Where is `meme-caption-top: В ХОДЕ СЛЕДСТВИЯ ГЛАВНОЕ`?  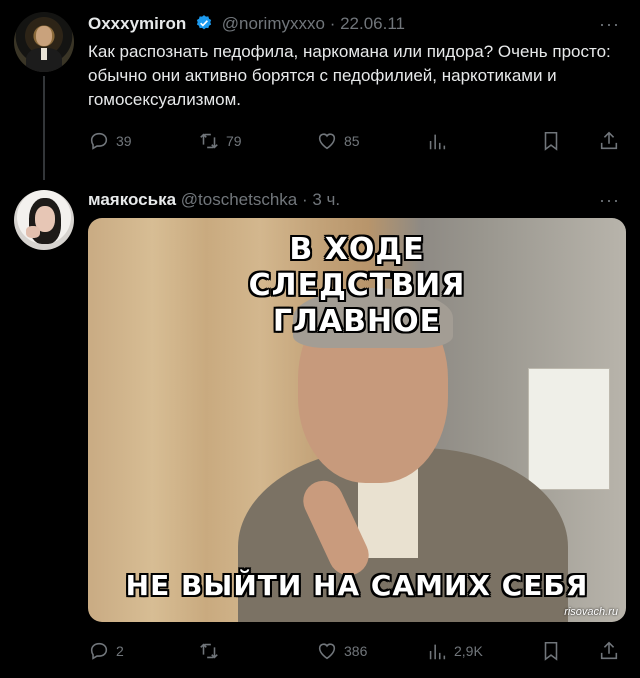
meme-caption-top: В ХОДЕ СЛЕДСТВИЯ ГЛАВНОЕ is located at coordinates (357, 285).